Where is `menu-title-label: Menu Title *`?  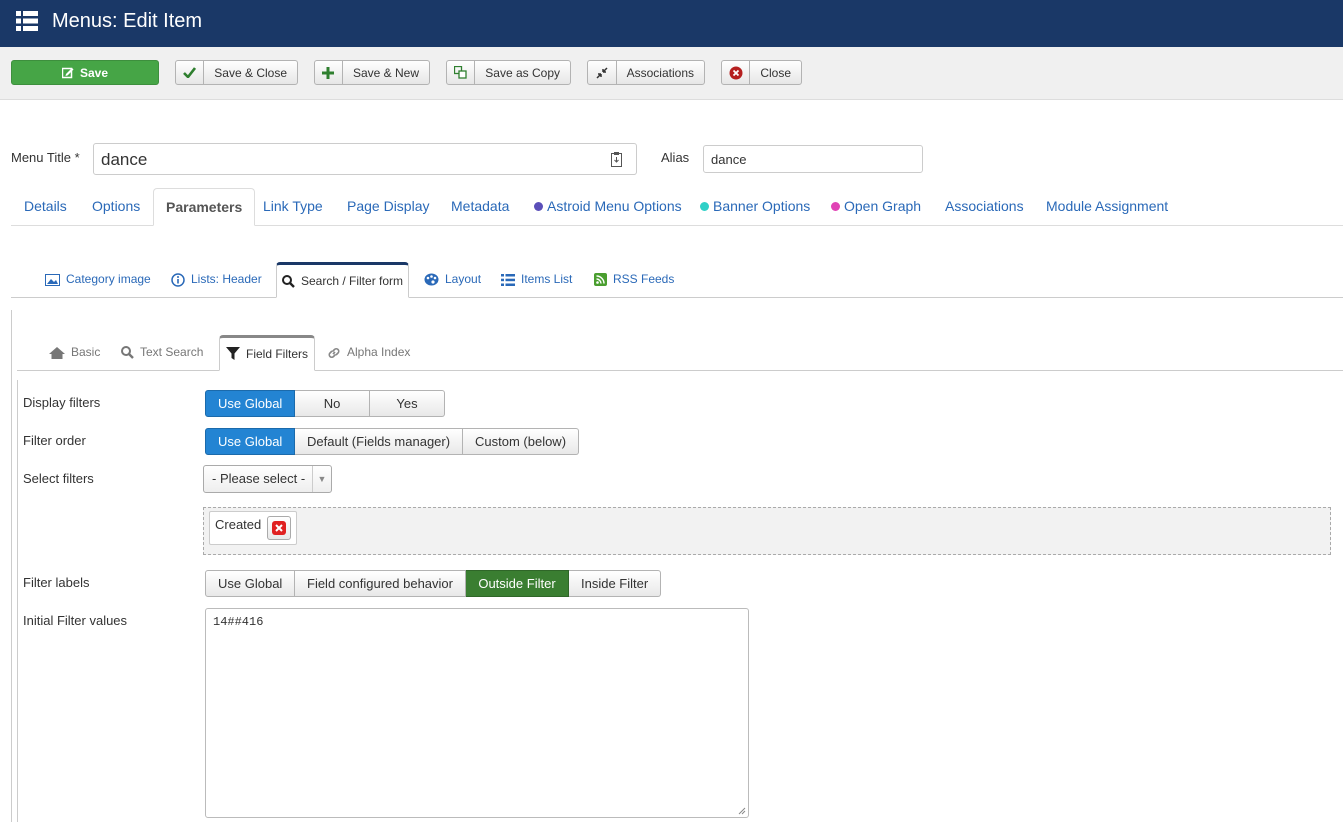
menu-title-label: Menu Title * is located at coordinates (45, 157).